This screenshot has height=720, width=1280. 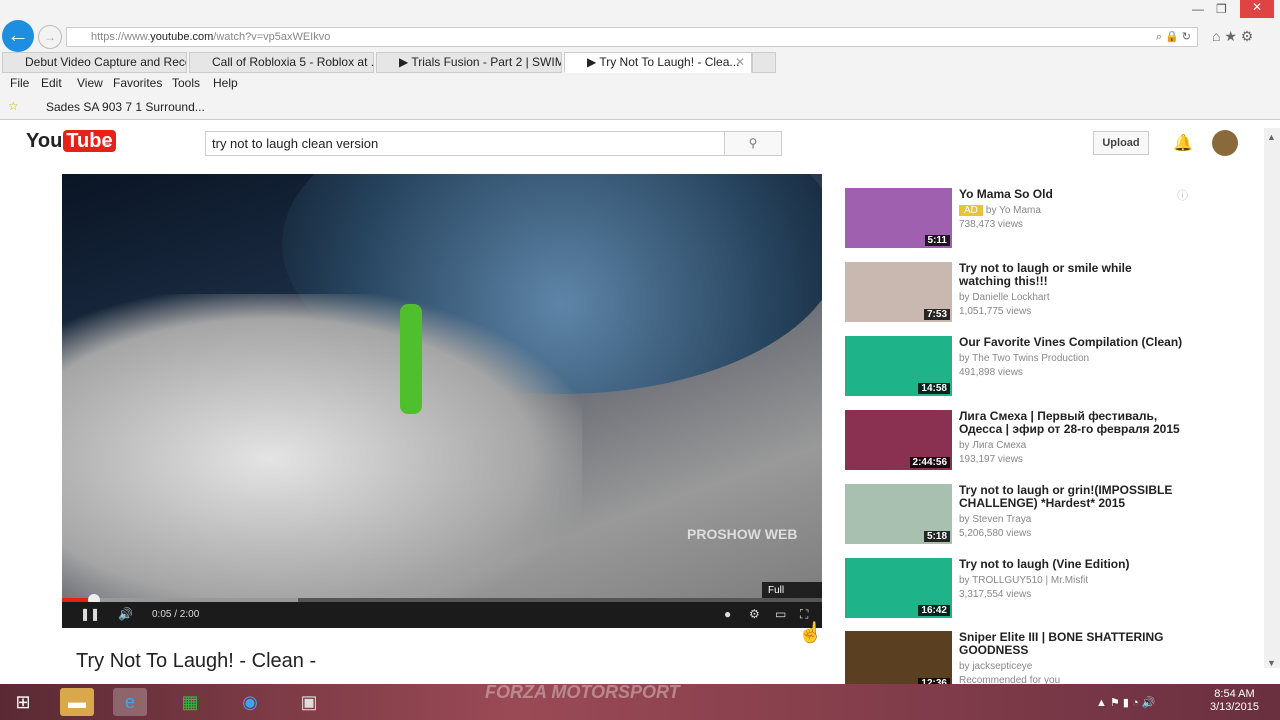 I want to click on view-count: 193,197 views, so click(x=991, y=459).